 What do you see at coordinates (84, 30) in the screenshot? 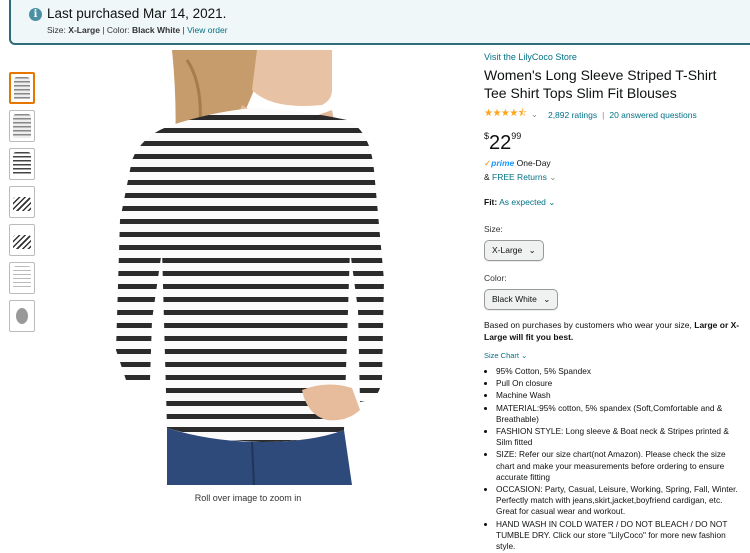
I see `size-value: X-Large` at bounding box center [84, 30].